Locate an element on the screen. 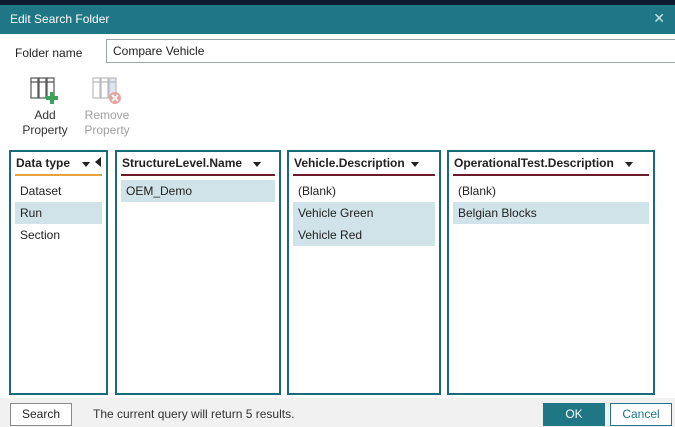  remove-property-label: Remove Property is located at coordinates (107, 122).